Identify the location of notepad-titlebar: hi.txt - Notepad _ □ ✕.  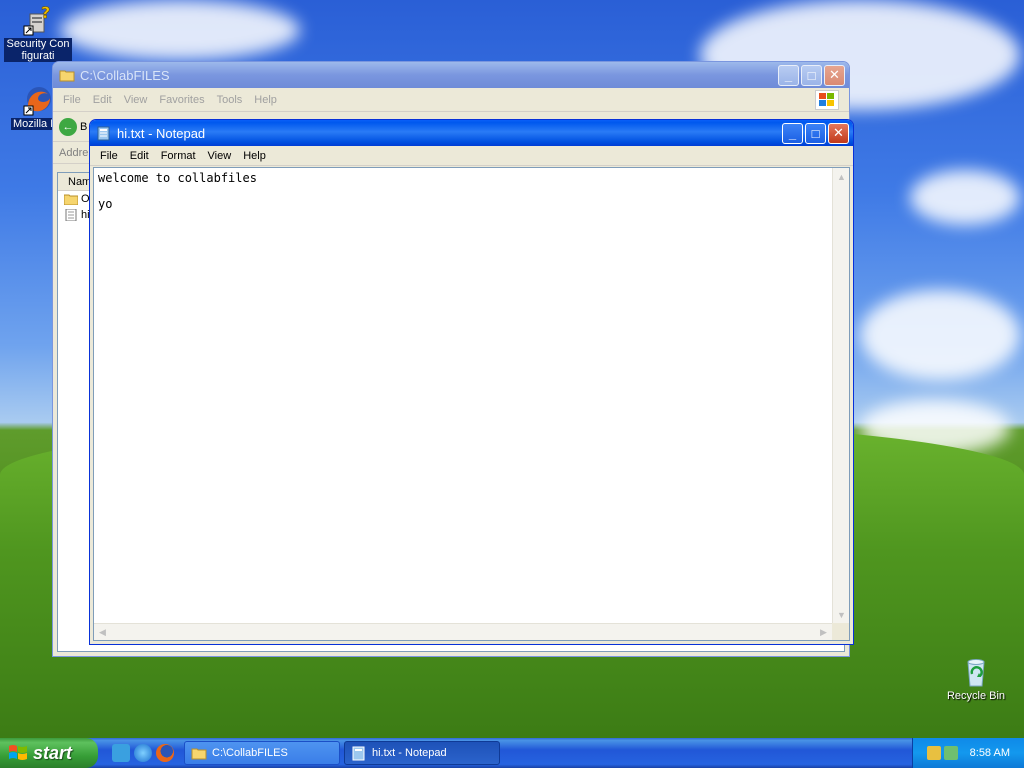
(471, 133).